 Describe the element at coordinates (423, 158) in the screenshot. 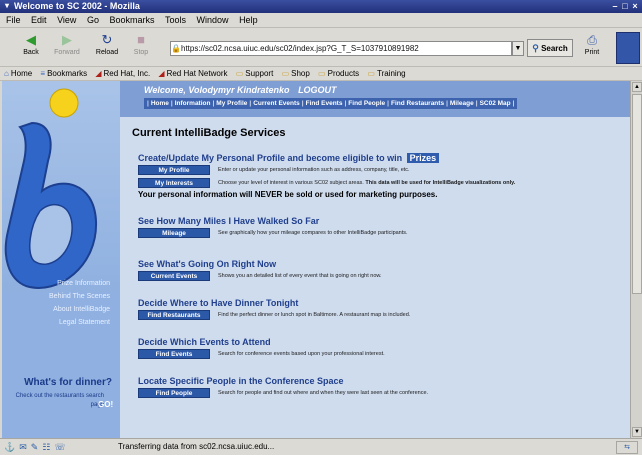

I see `prizes-link: Prizes` at that location.